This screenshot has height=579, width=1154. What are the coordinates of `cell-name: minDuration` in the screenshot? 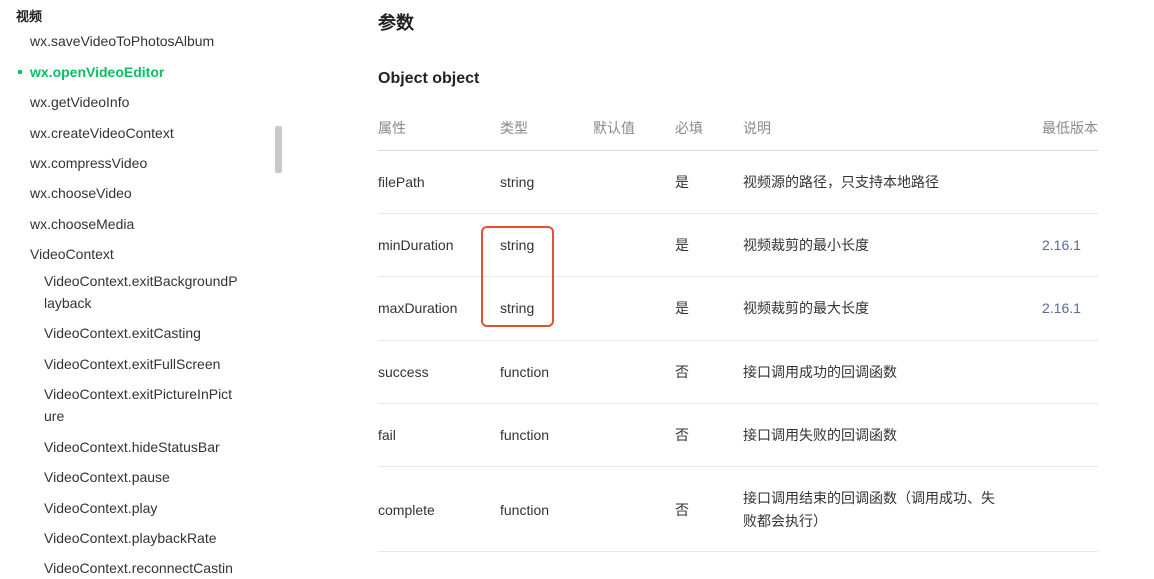 It's located at (416, 245).